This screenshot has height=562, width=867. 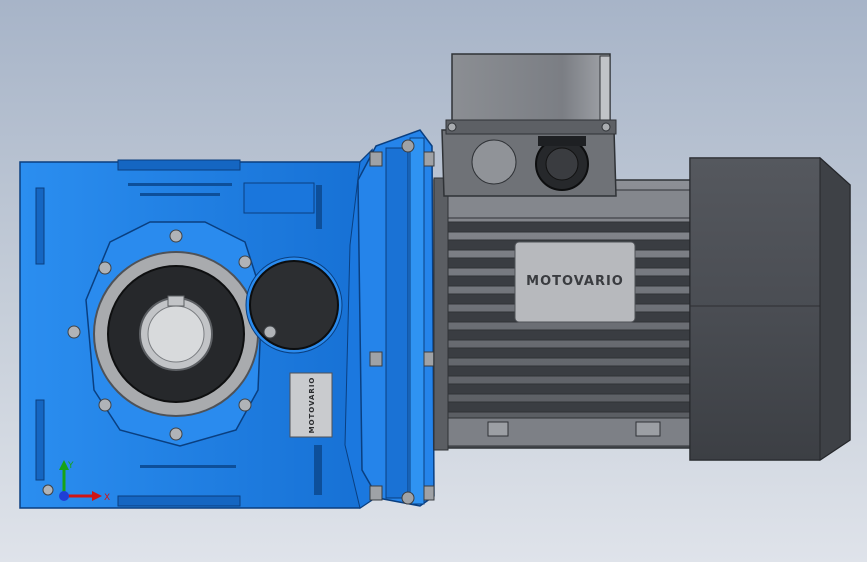 I want to click on fan-cover, so click(x=770, y=308).